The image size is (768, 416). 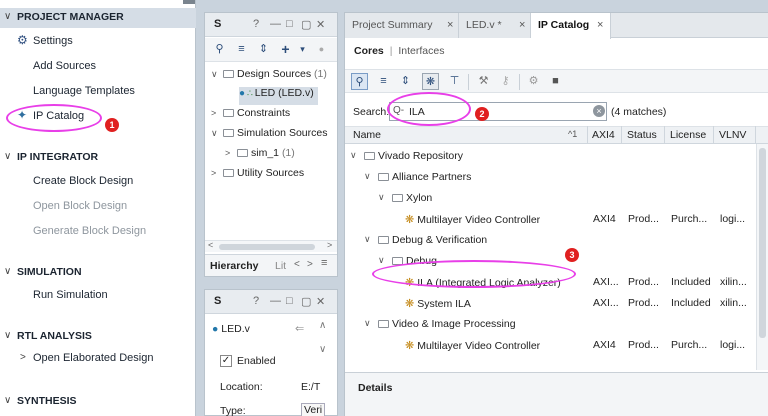 I want to click on chevron-right-icon: >, so click(x=23, y=357).